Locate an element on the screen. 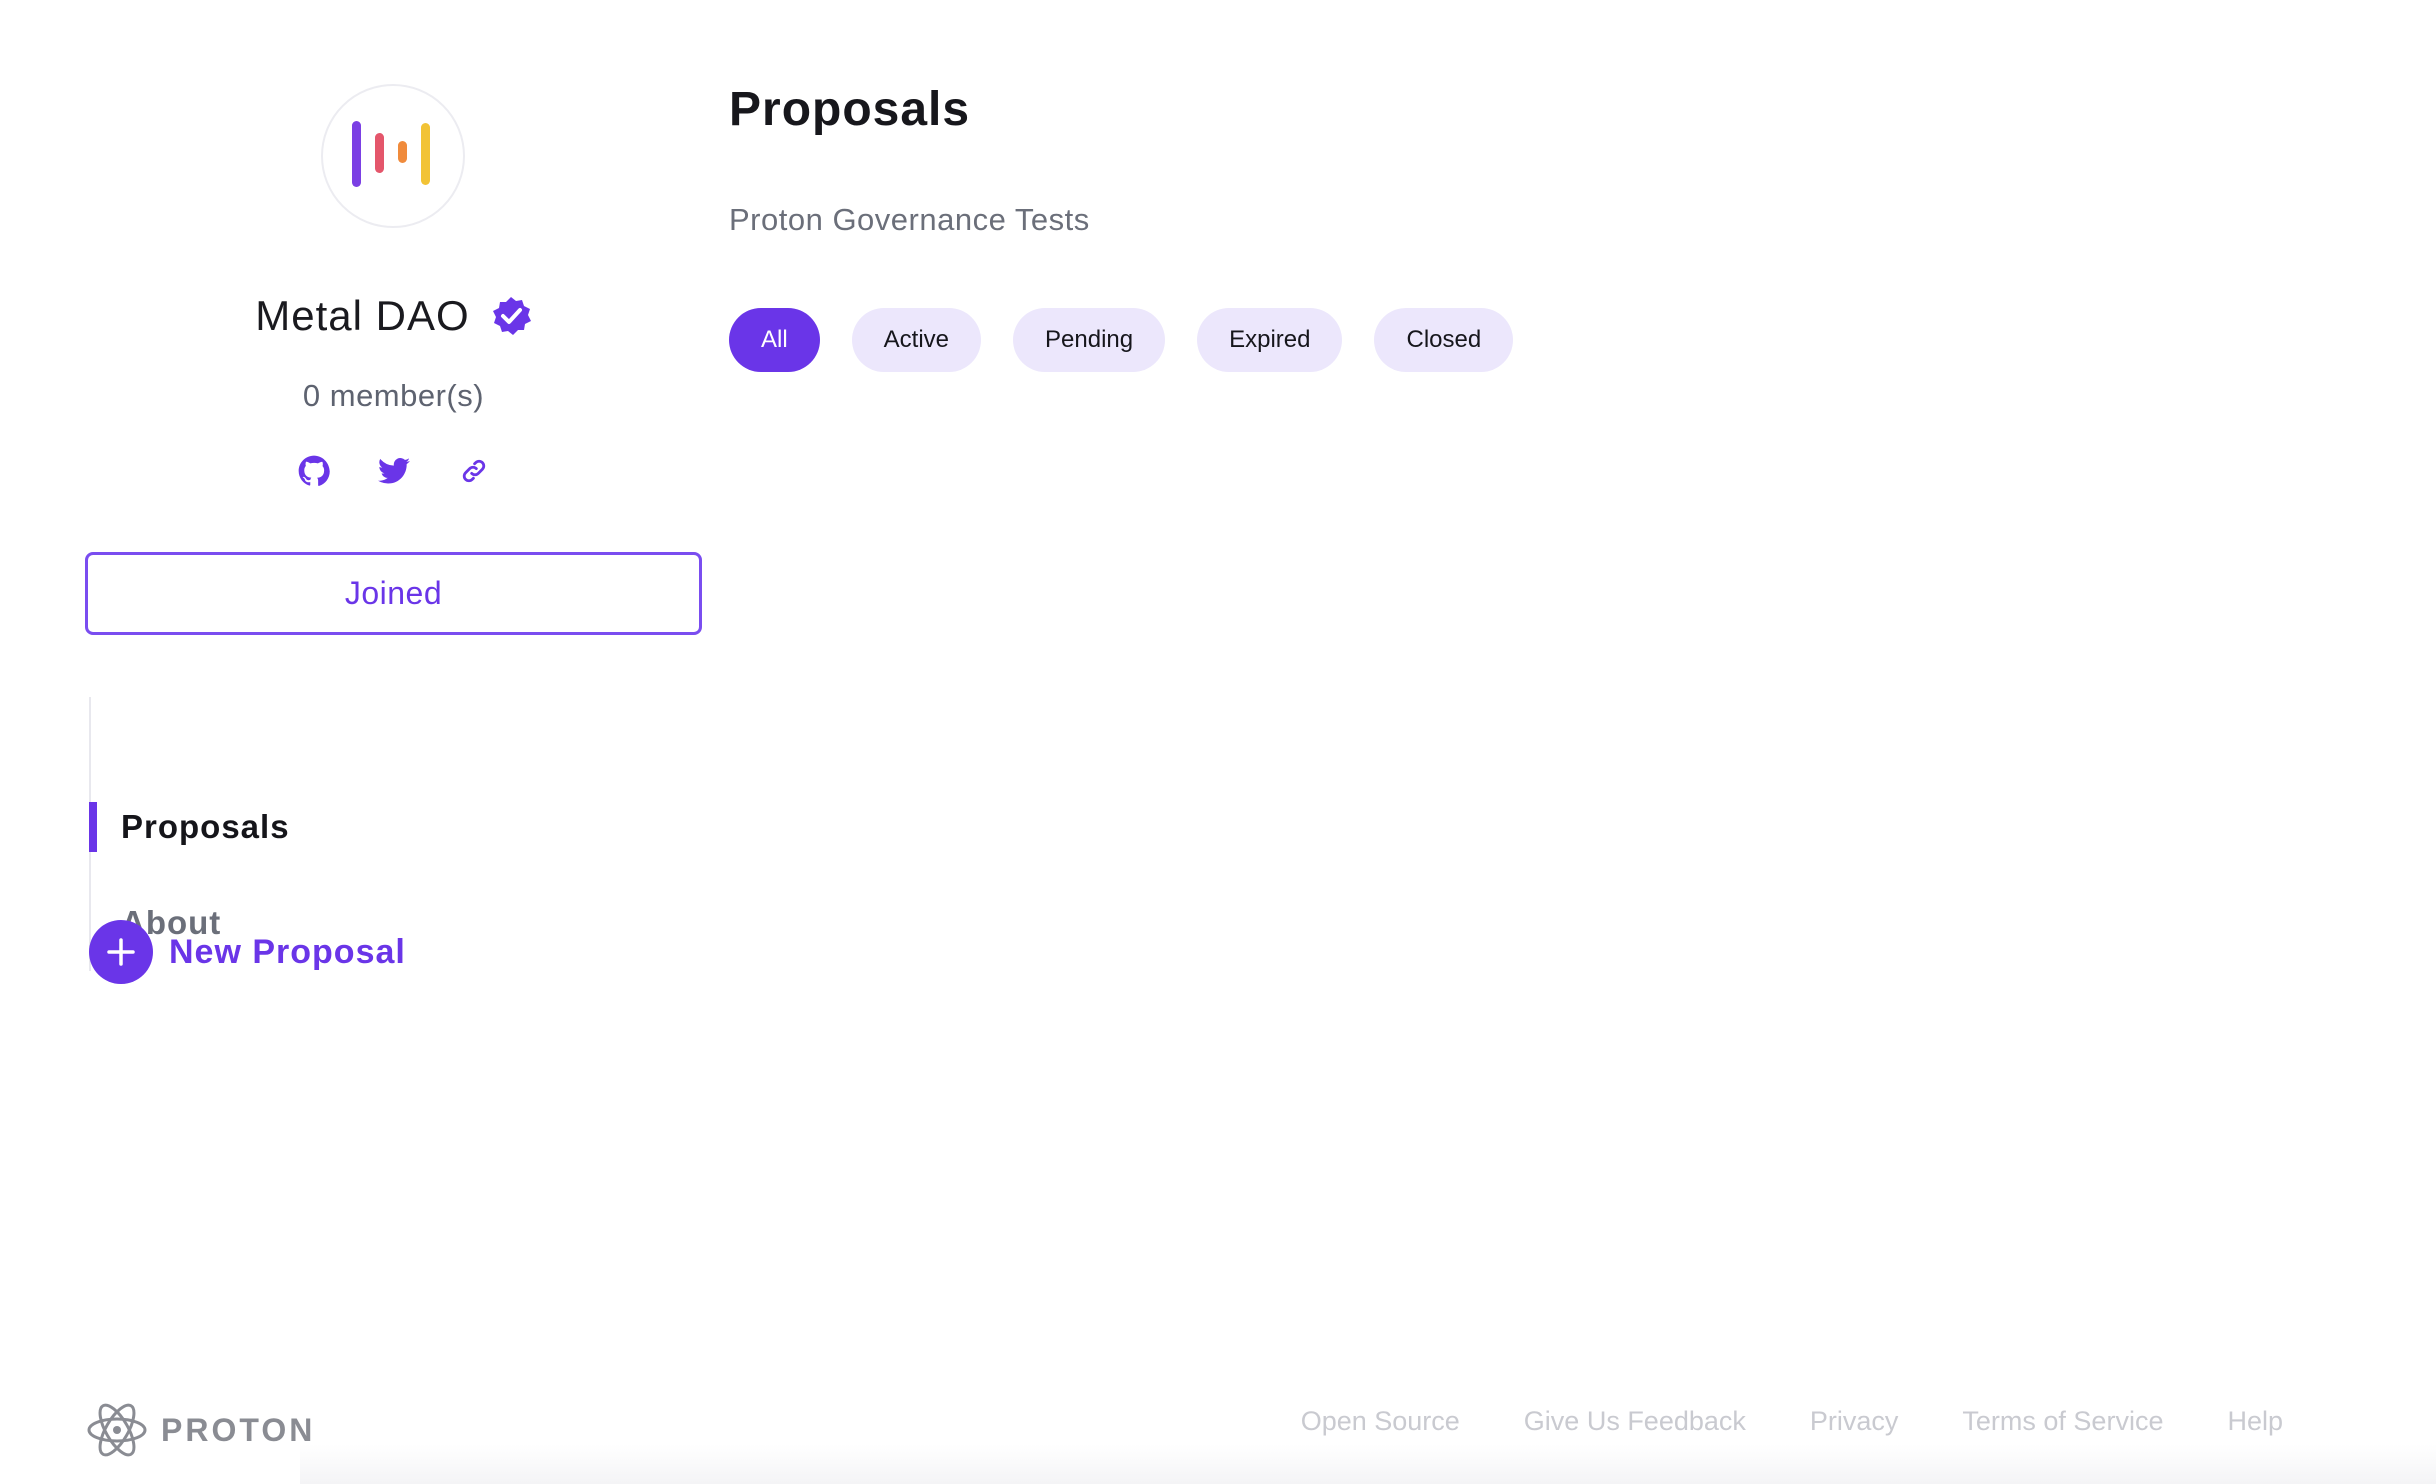 The height and width of the screenshot is (1484, 2436). twitter-icon is located at coordinates (394, 471).